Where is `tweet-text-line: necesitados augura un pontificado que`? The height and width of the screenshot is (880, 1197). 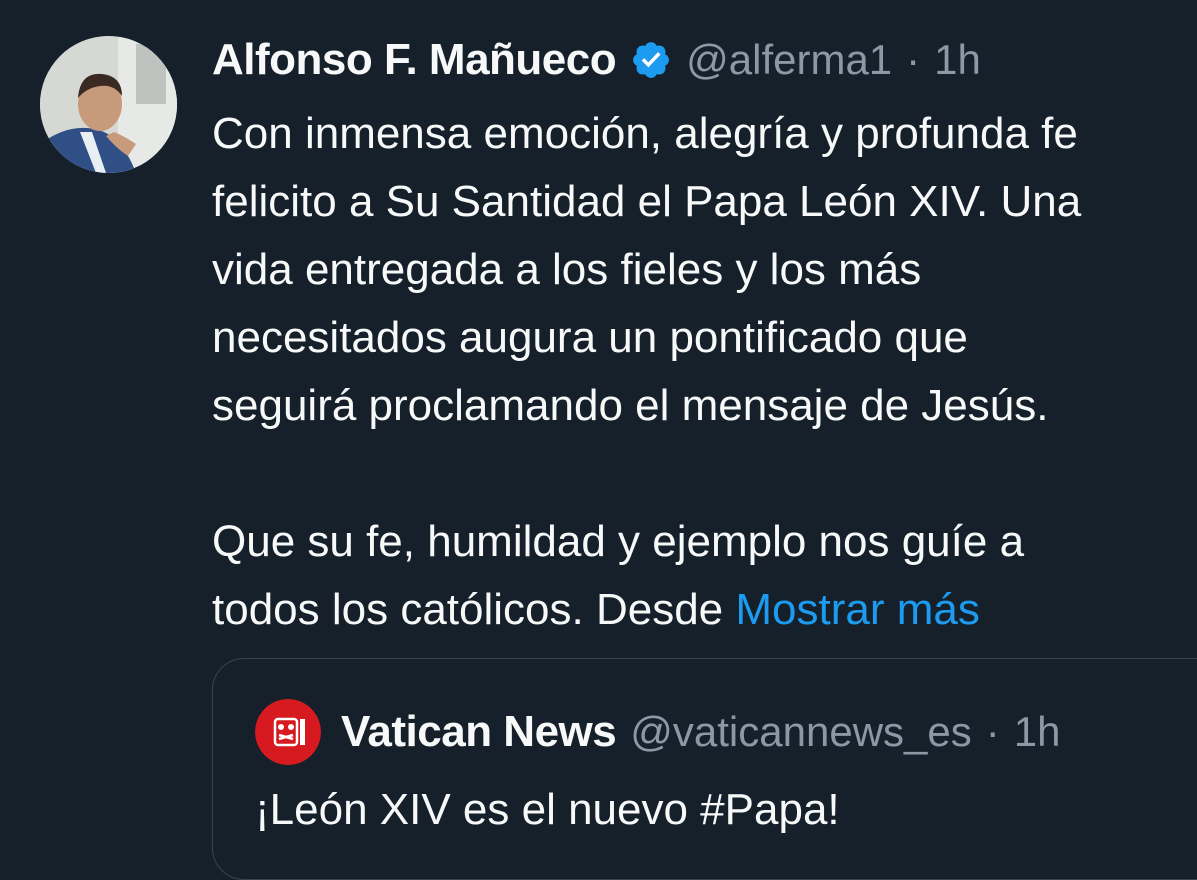
tweet-text-line: necesitados augura un pontificado que is located at coordinates (590, 337).